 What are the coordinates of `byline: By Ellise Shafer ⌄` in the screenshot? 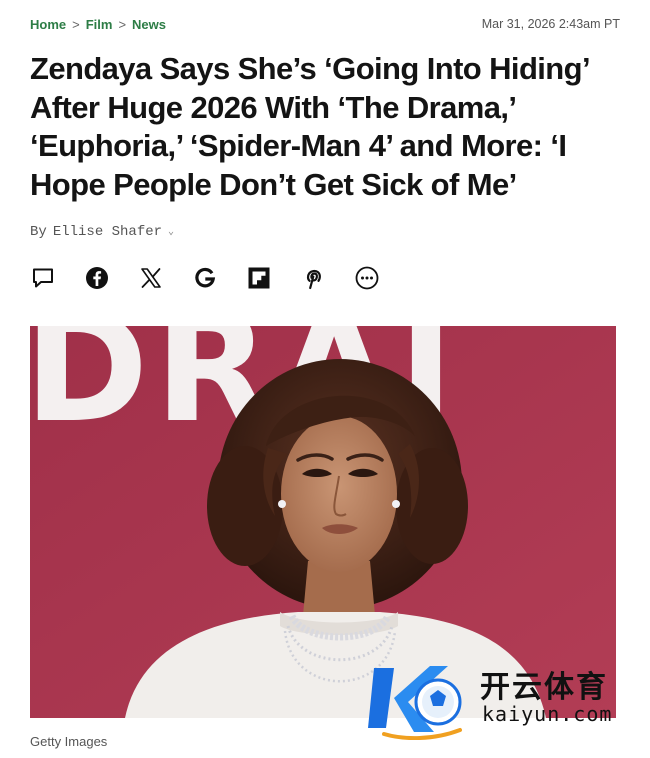 It's located at (102, 232).